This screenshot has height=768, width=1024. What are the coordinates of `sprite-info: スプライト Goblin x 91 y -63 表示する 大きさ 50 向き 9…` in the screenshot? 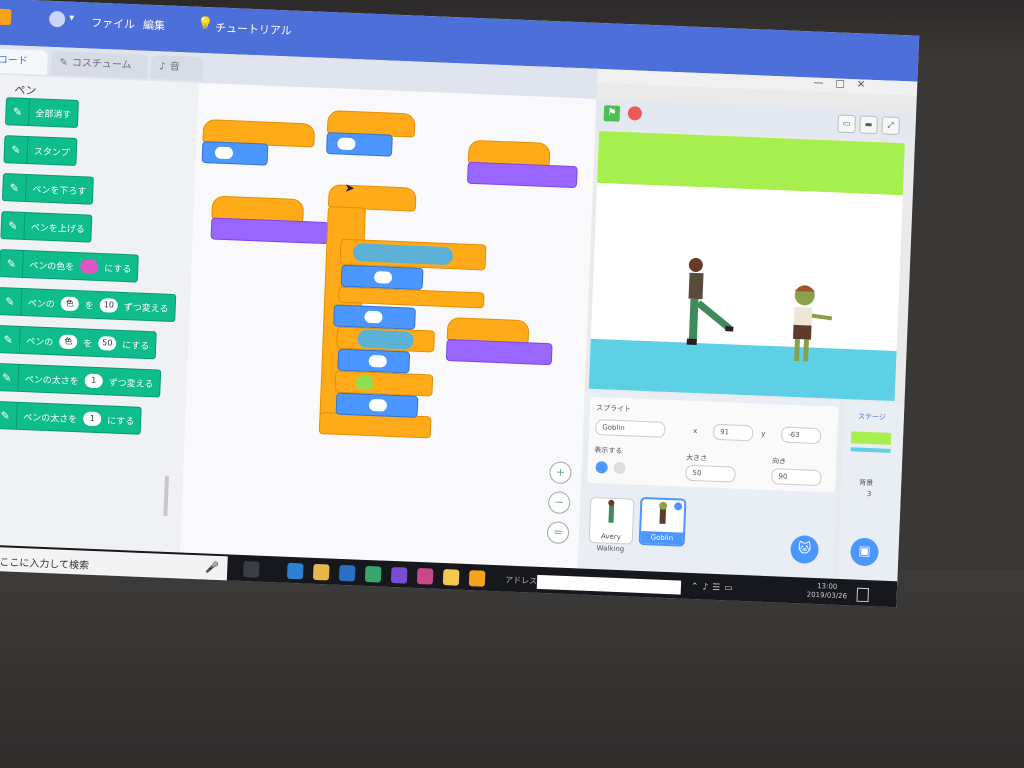 It's located at (713, 444).